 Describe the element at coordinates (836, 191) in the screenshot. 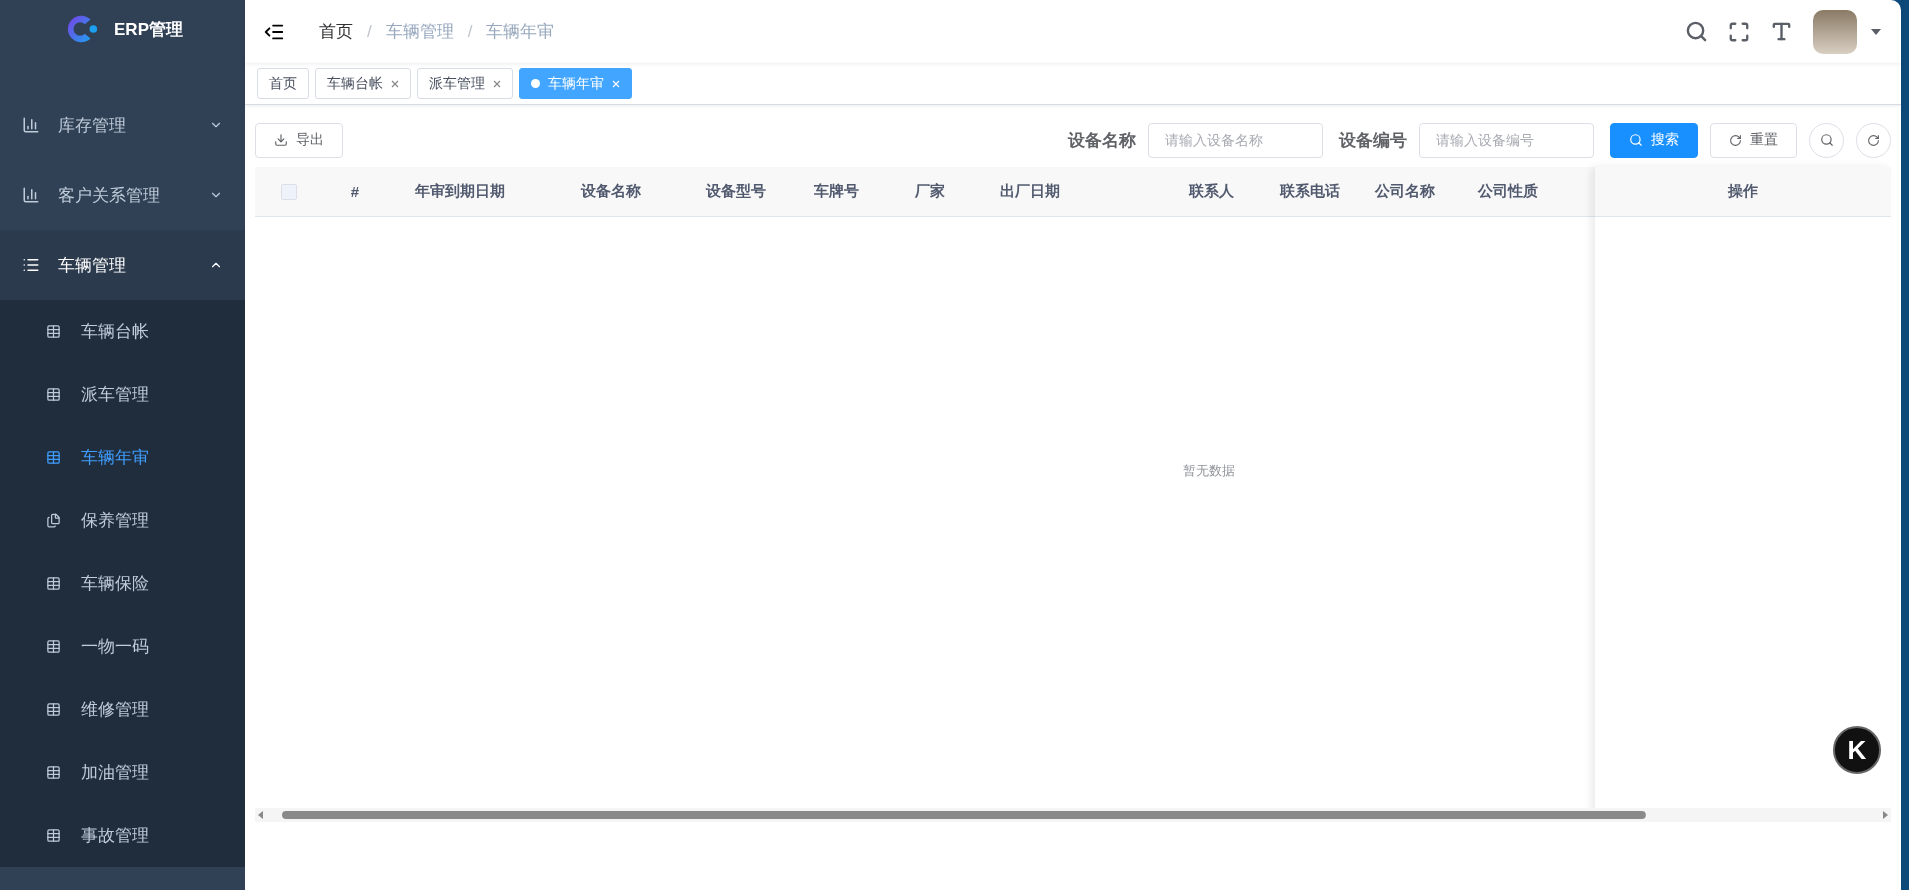

I see `column-header: 车牌号` at that location.